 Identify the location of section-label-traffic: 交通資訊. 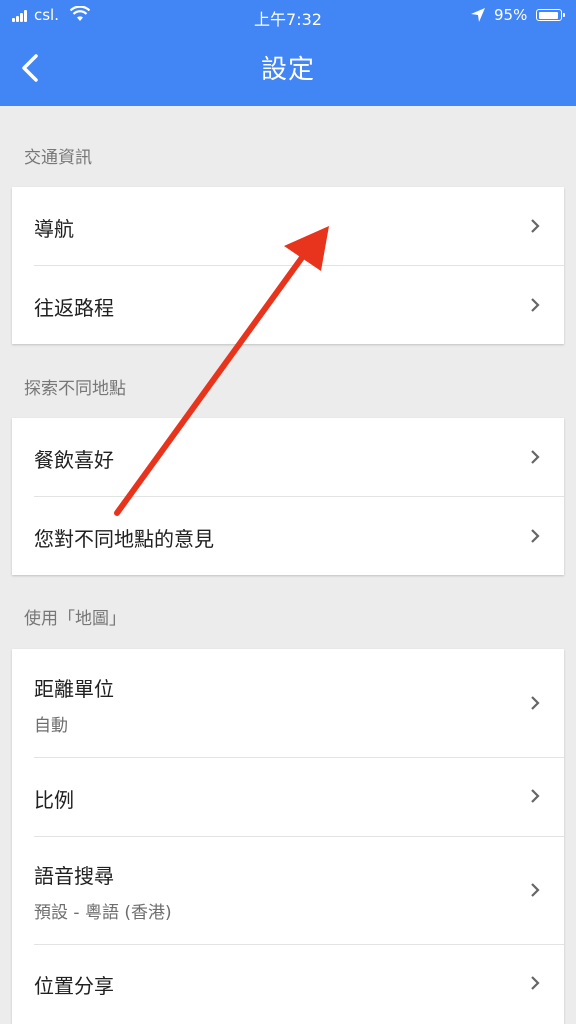
(58, 158).